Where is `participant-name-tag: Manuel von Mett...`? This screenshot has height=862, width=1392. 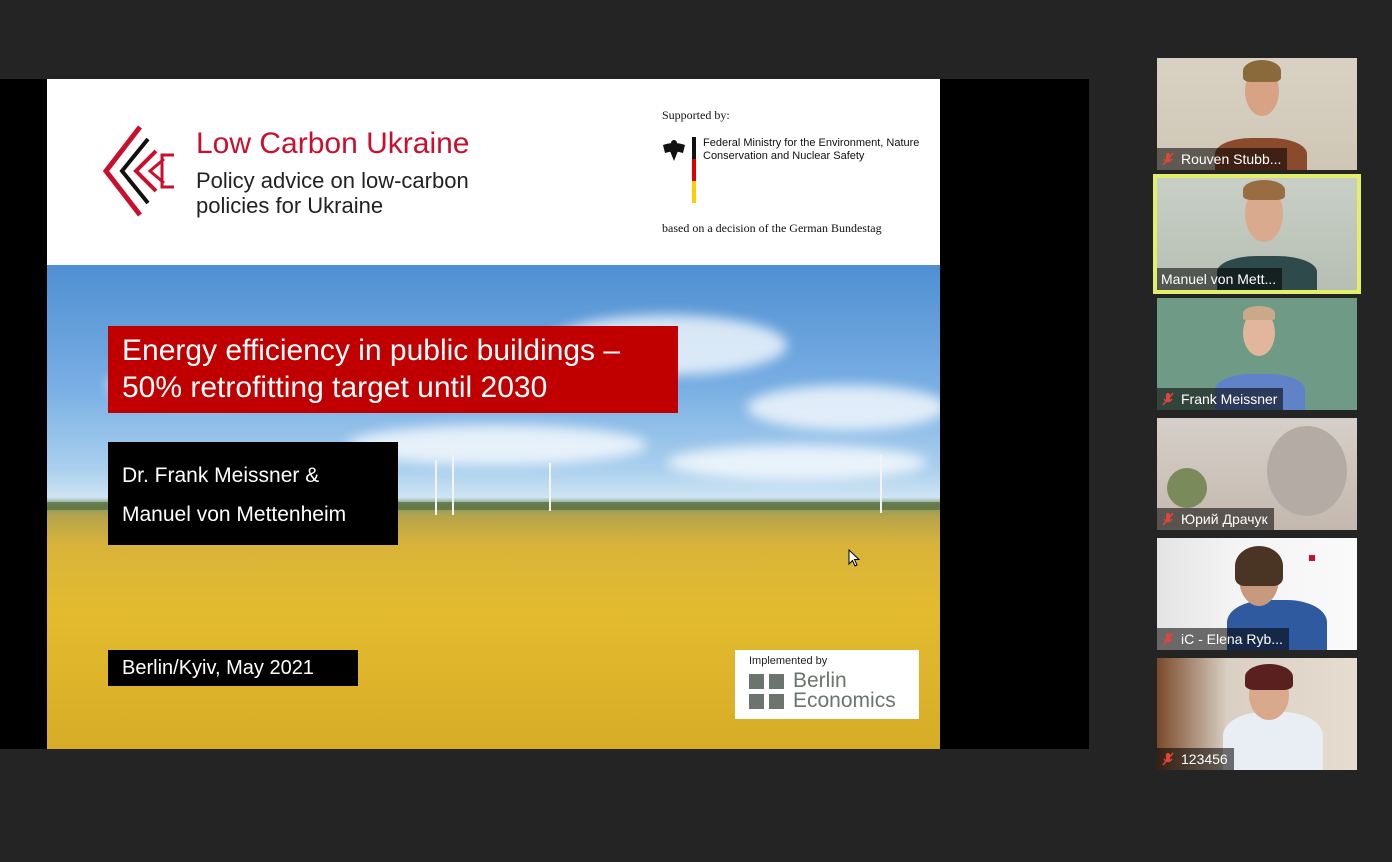
participant-name-tag: Manuel von Mett... is located at coordinates (1220, 279).